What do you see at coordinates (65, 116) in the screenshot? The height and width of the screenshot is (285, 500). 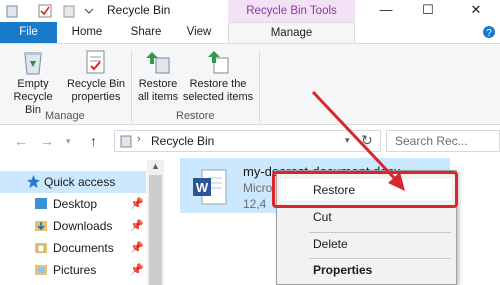 I see `manage-group-label: Manage` at bounding box center [65, 116].